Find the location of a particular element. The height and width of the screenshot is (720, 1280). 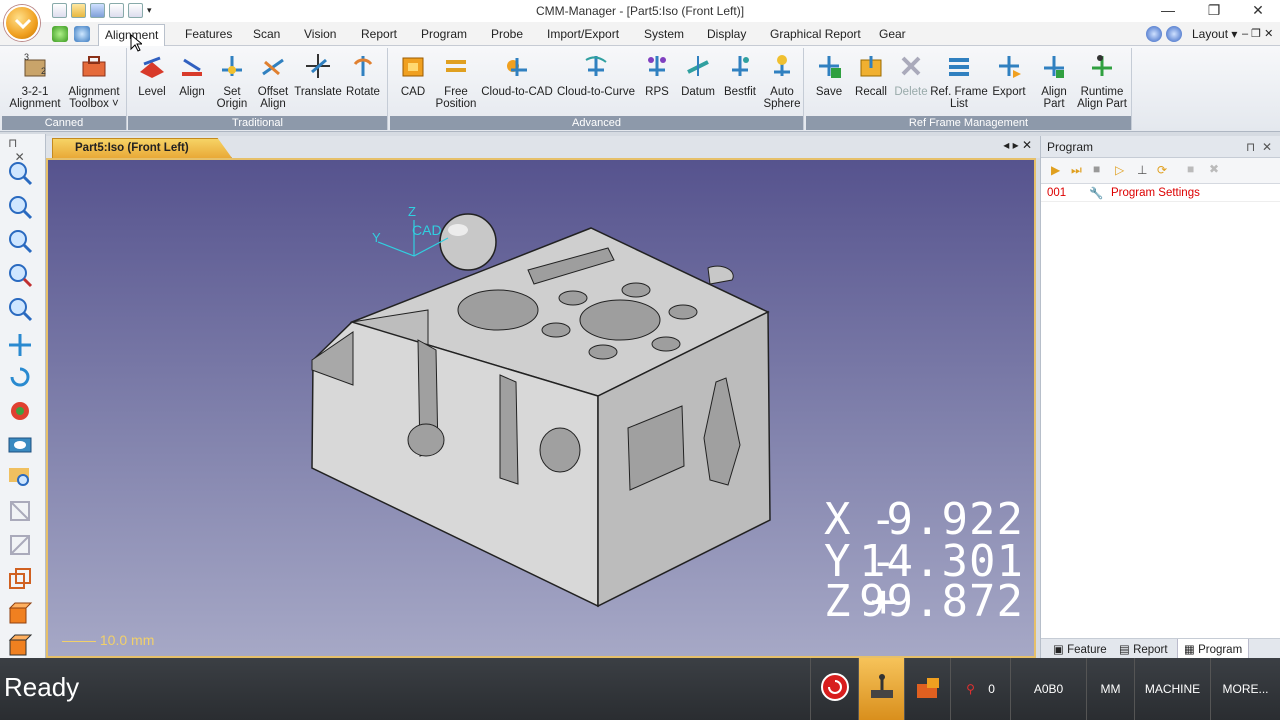

minimize-button: — is located at coordinates (1168, 11).